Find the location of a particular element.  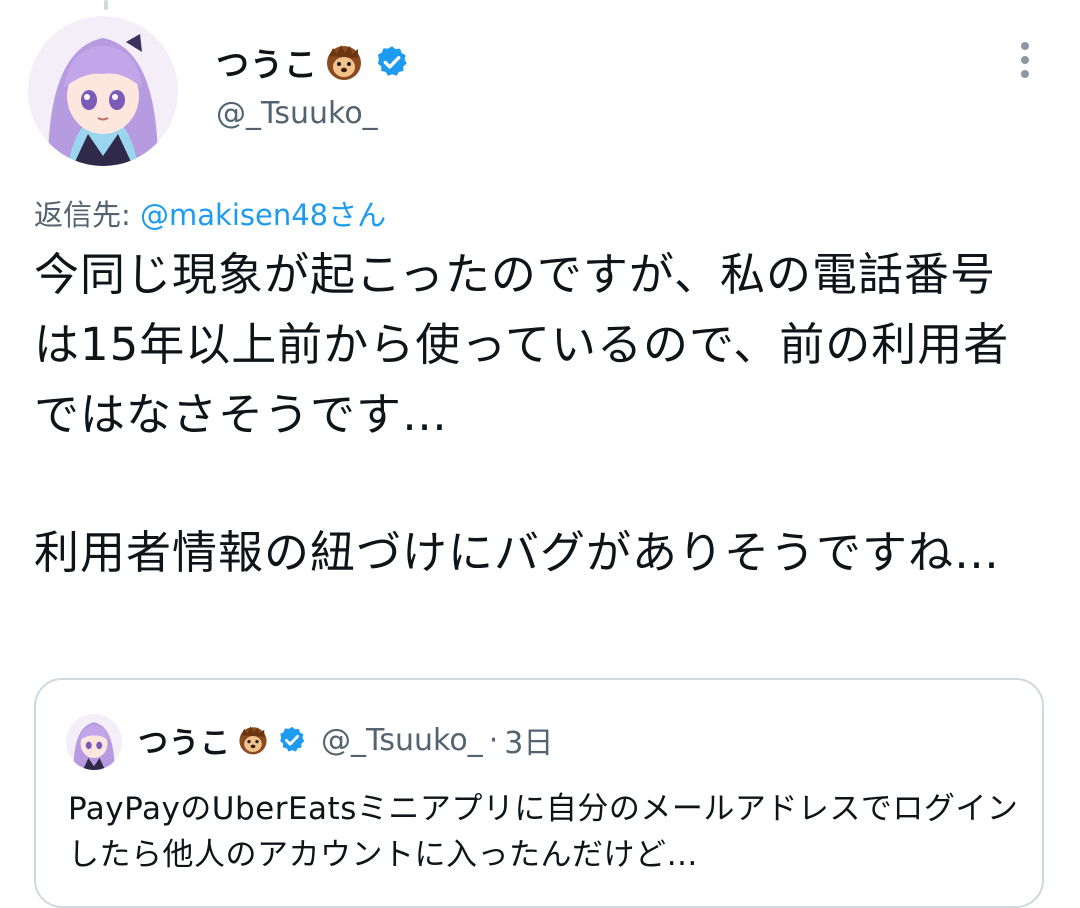

more-options-button is located at coordinates (1025, 61).